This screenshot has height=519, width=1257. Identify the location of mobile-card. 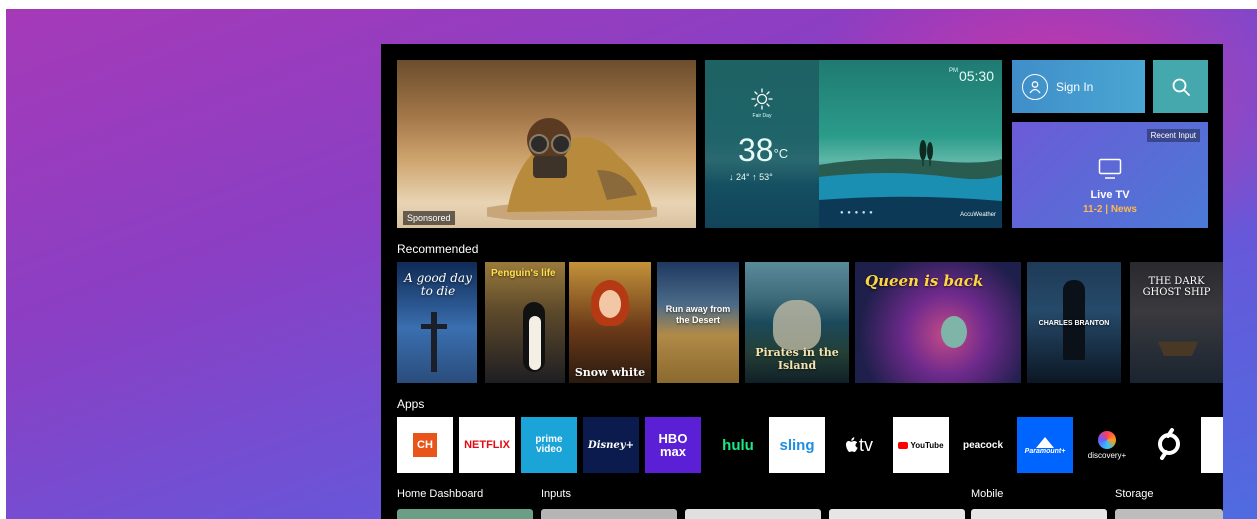
(1039, 514).